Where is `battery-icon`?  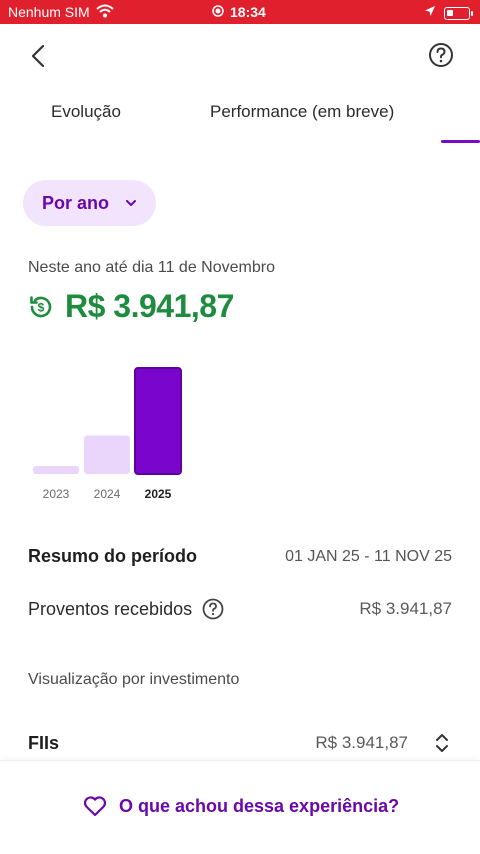 battery-icon is located at coordinates (458, 13).